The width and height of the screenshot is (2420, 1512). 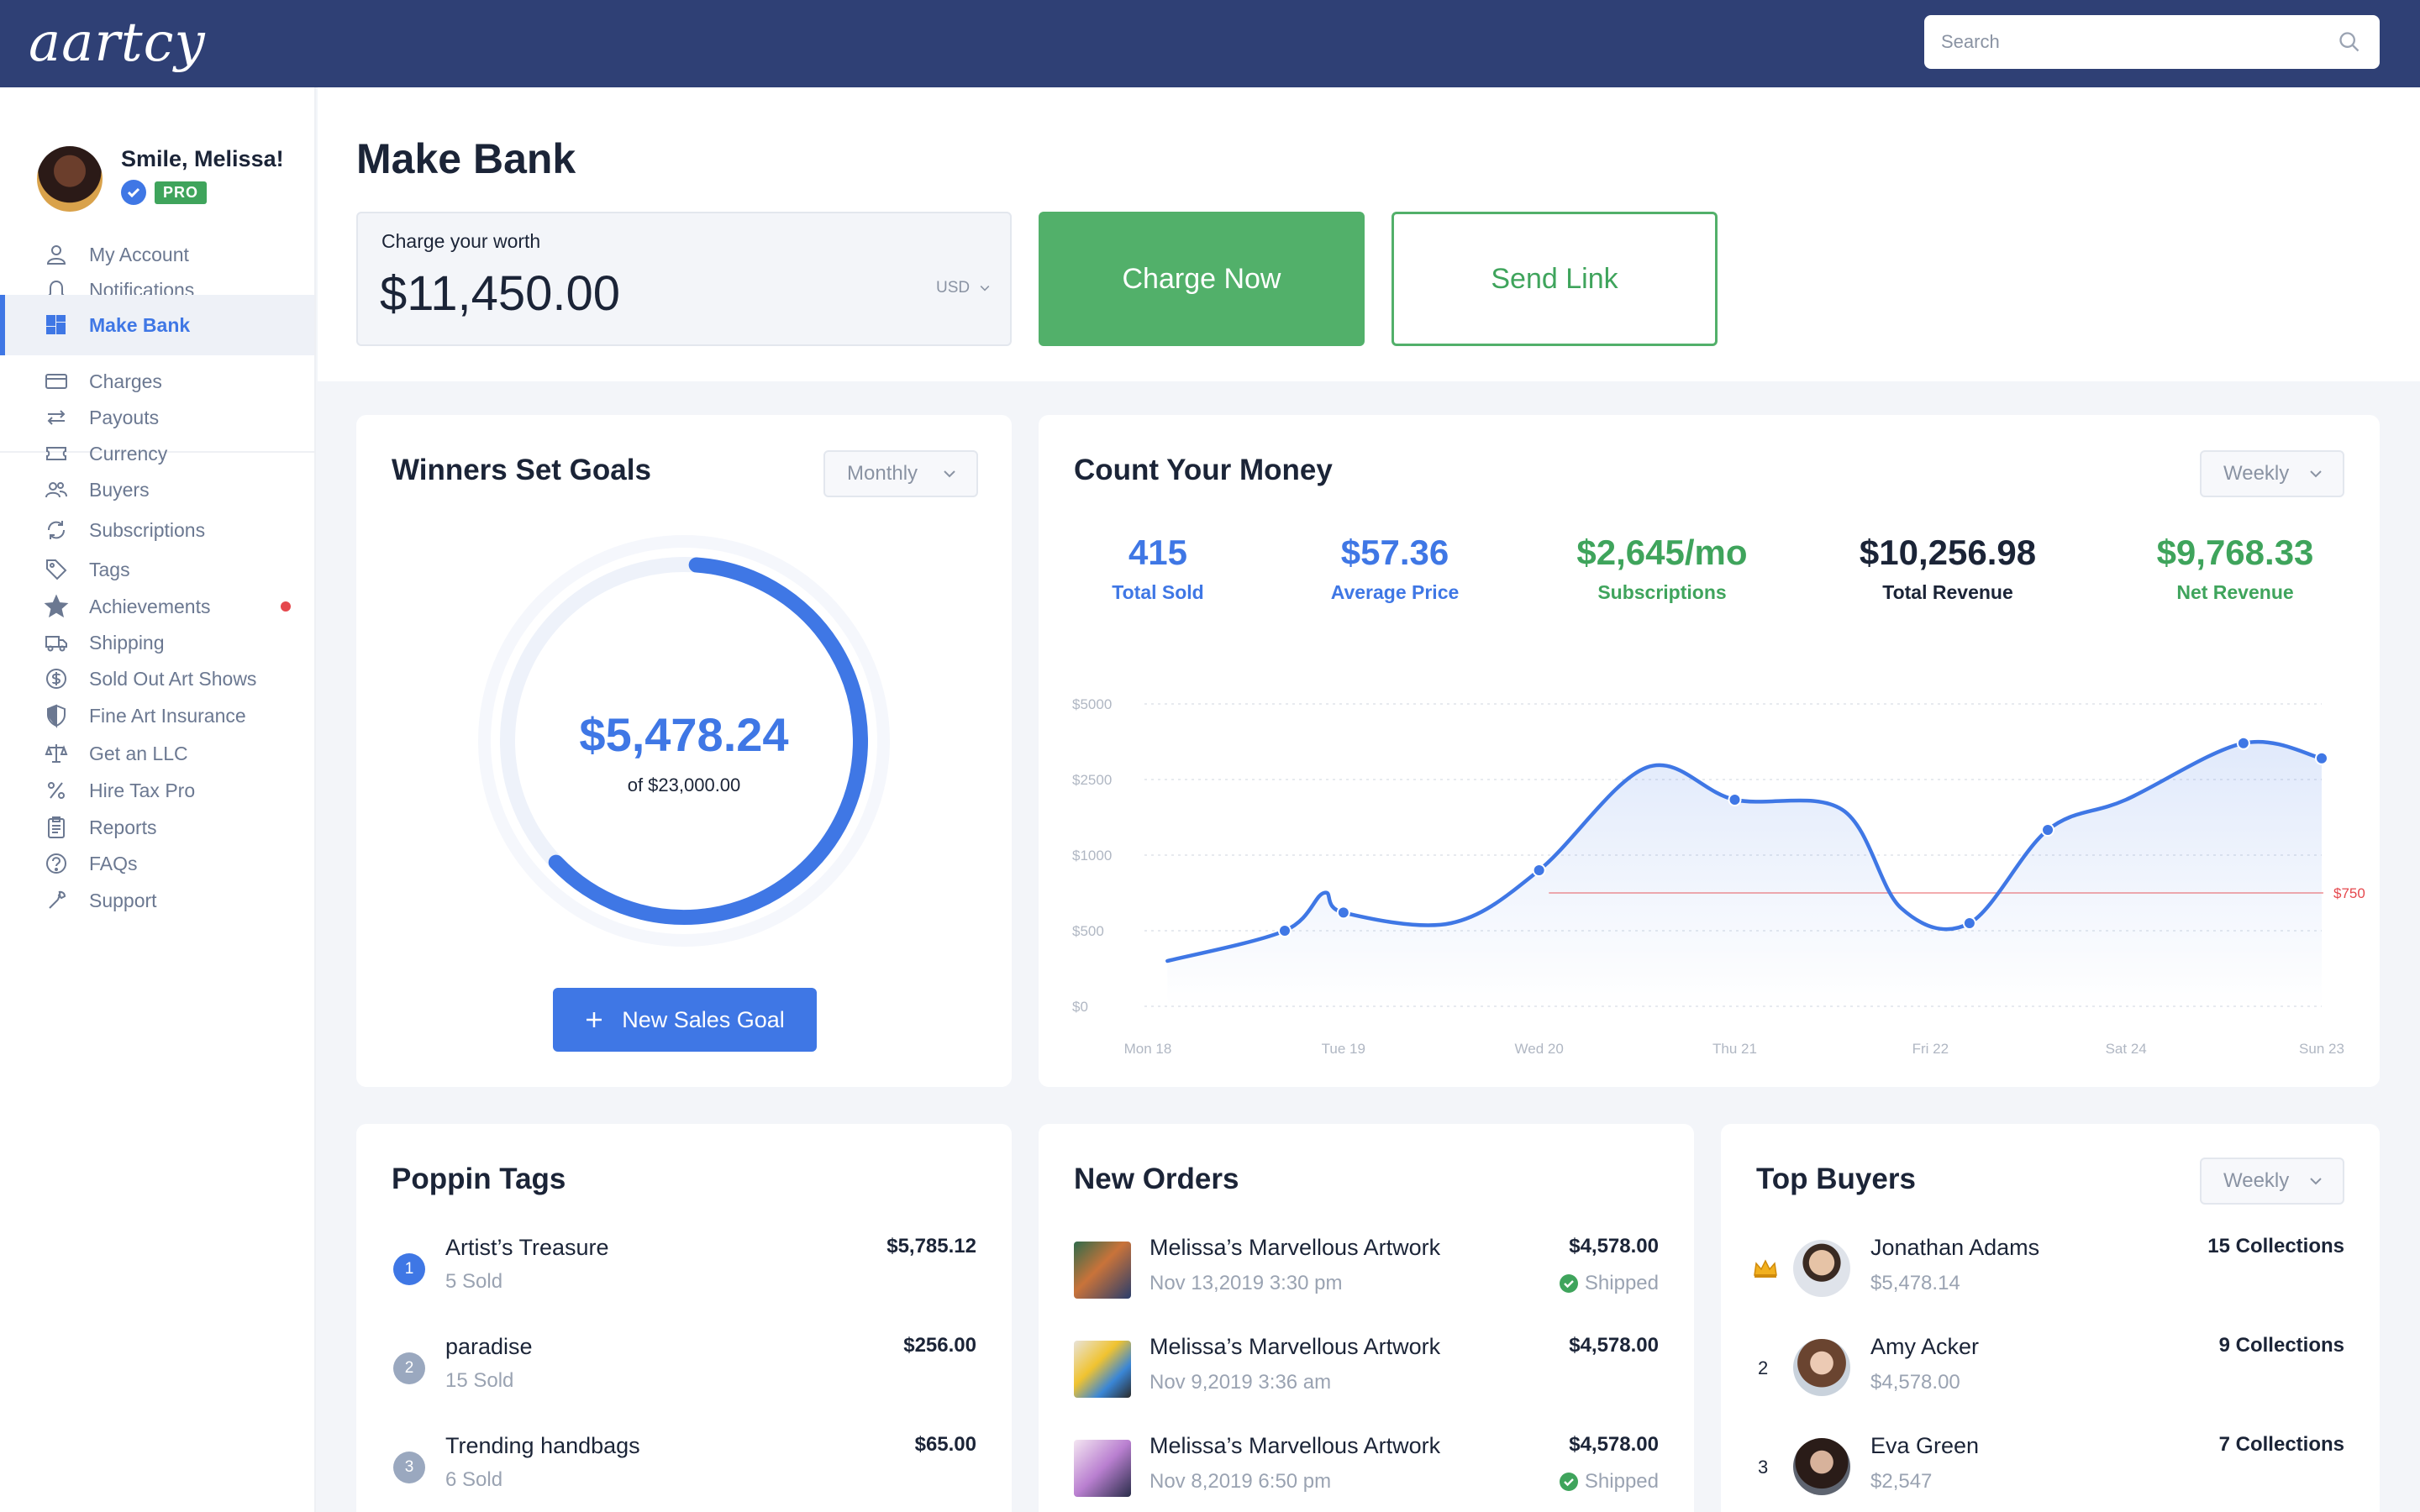 What do you see at coordinates (56, 489) in the screenshot?
I see `users-icon` at bounding box center [56, 489].